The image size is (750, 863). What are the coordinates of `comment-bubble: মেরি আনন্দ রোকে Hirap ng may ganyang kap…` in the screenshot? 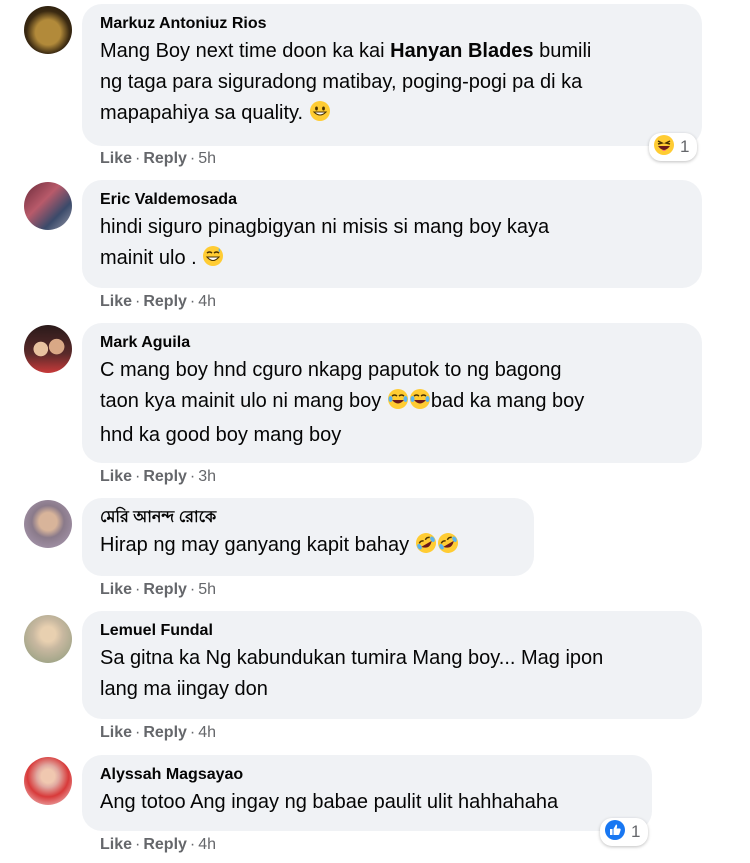 It's located at (308, 537).